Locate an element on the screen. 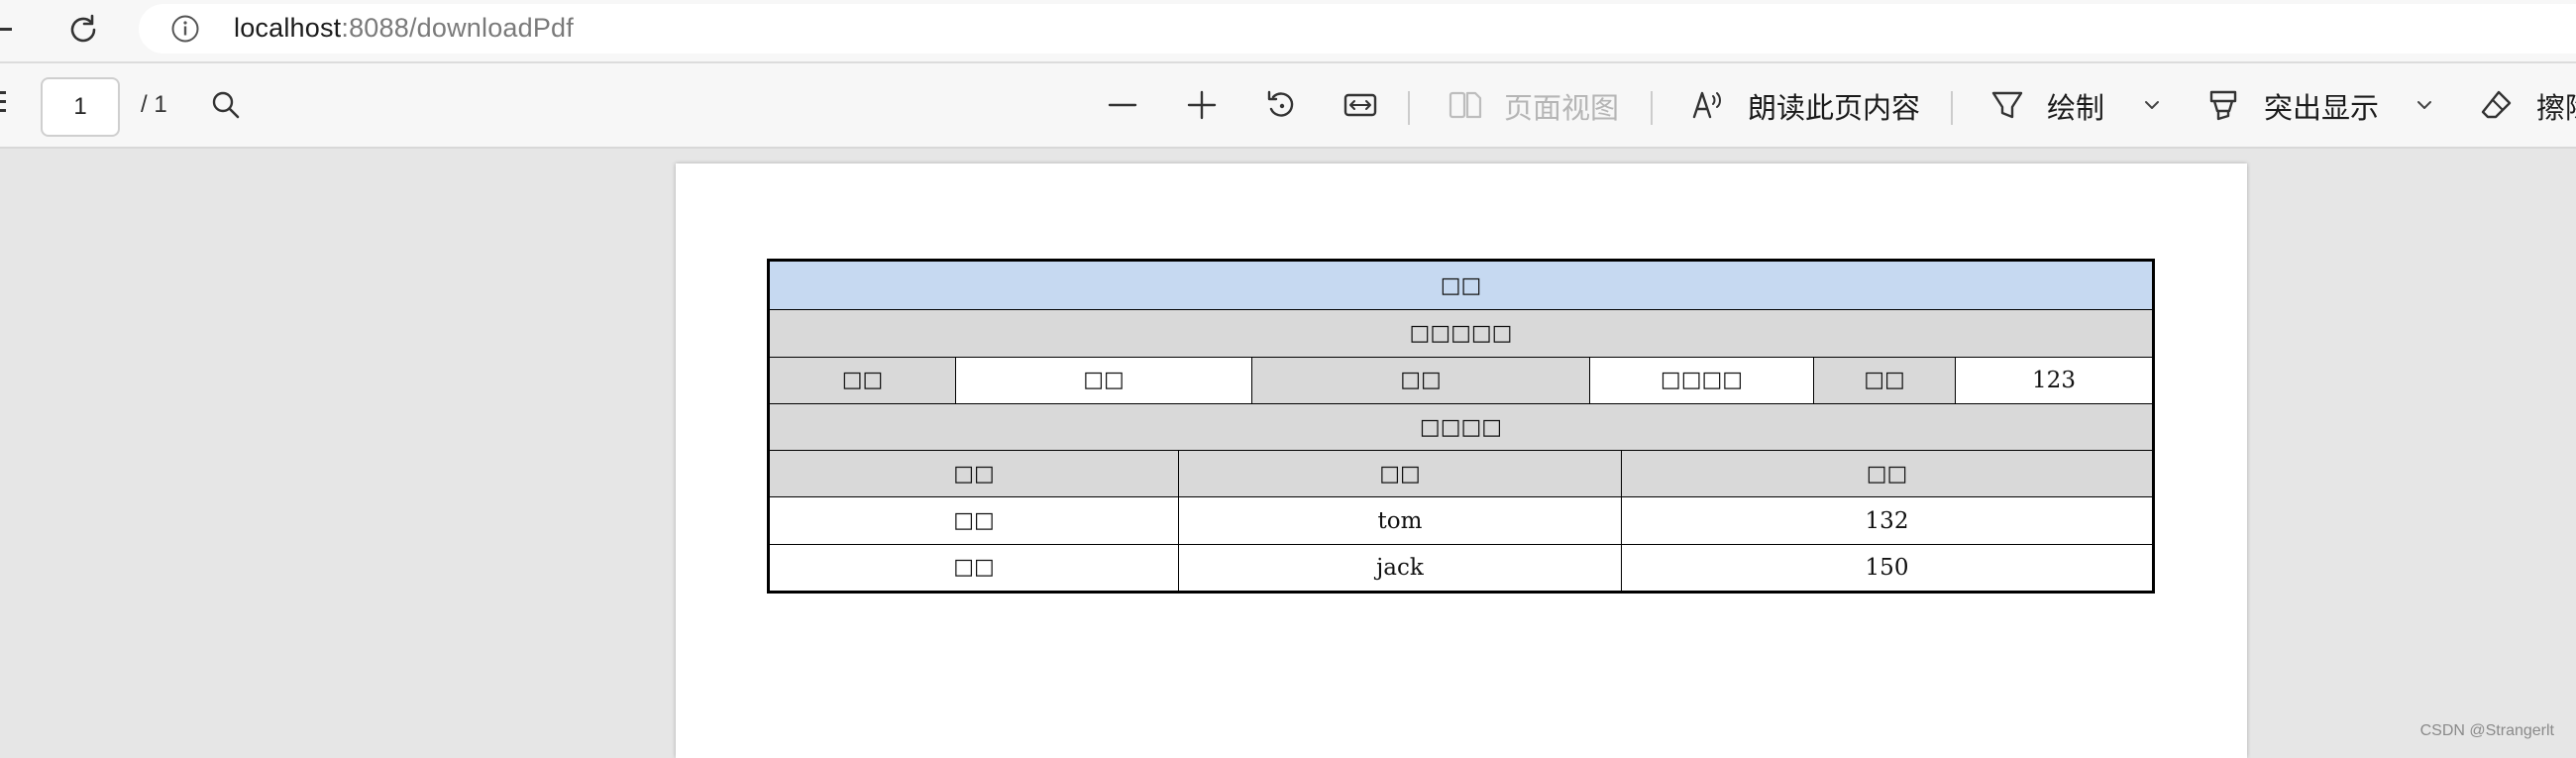  url-path: :8088/downloadPdf is located at coordinates (457, 28).